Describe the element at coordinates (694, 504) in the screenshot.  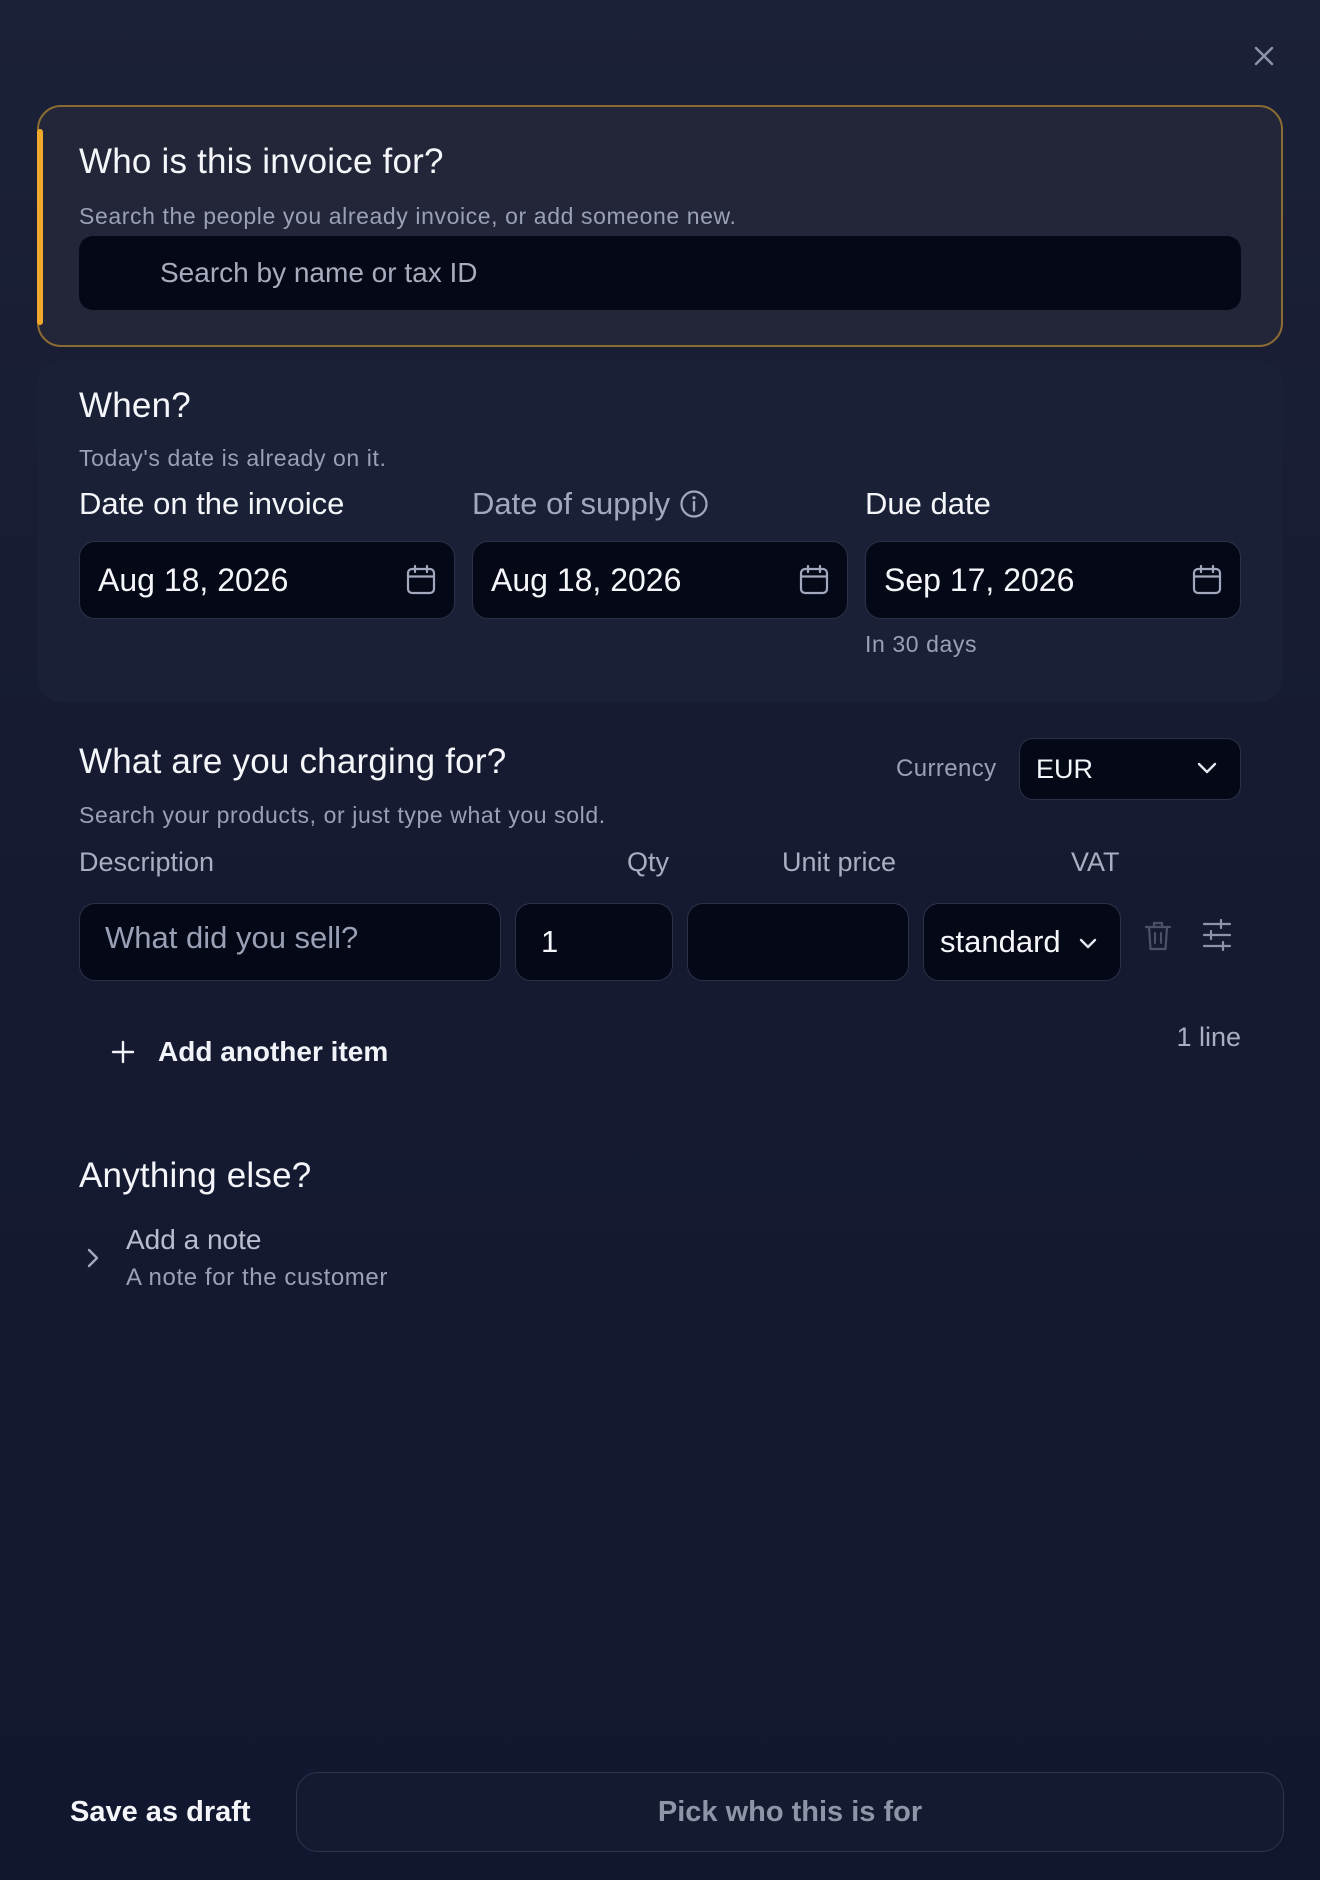
I see `info-icon` at that location.